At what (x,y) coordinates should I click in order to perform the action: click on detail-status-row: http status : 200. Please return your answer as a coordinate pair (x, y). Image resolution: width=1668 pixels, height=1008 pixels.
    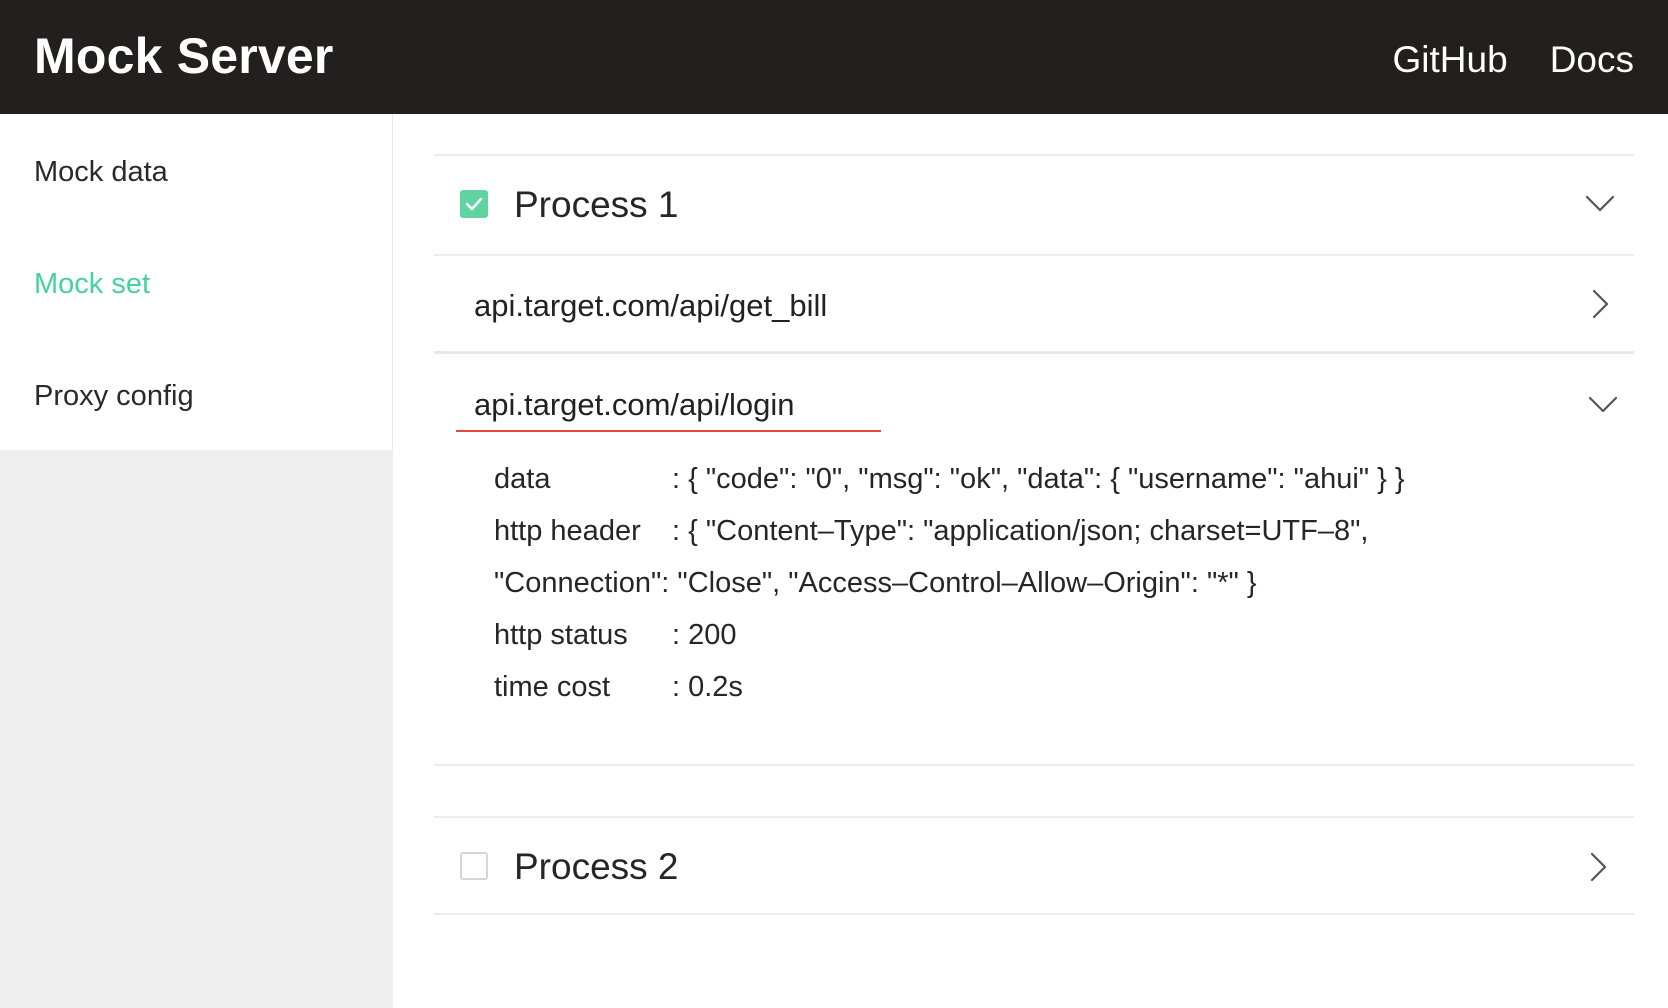
    Looking at the image, I should click on (615, 635).